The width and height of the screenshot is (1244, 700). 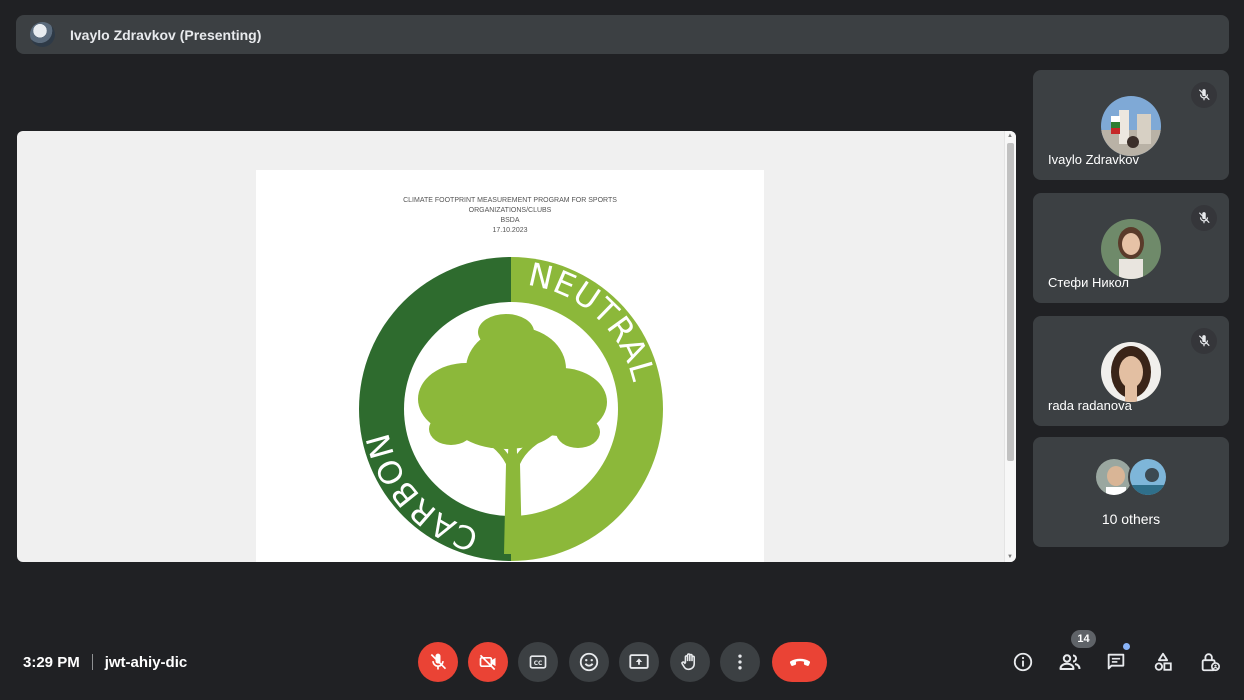 I want to click on hand-icon, so click(x=688, y=662).